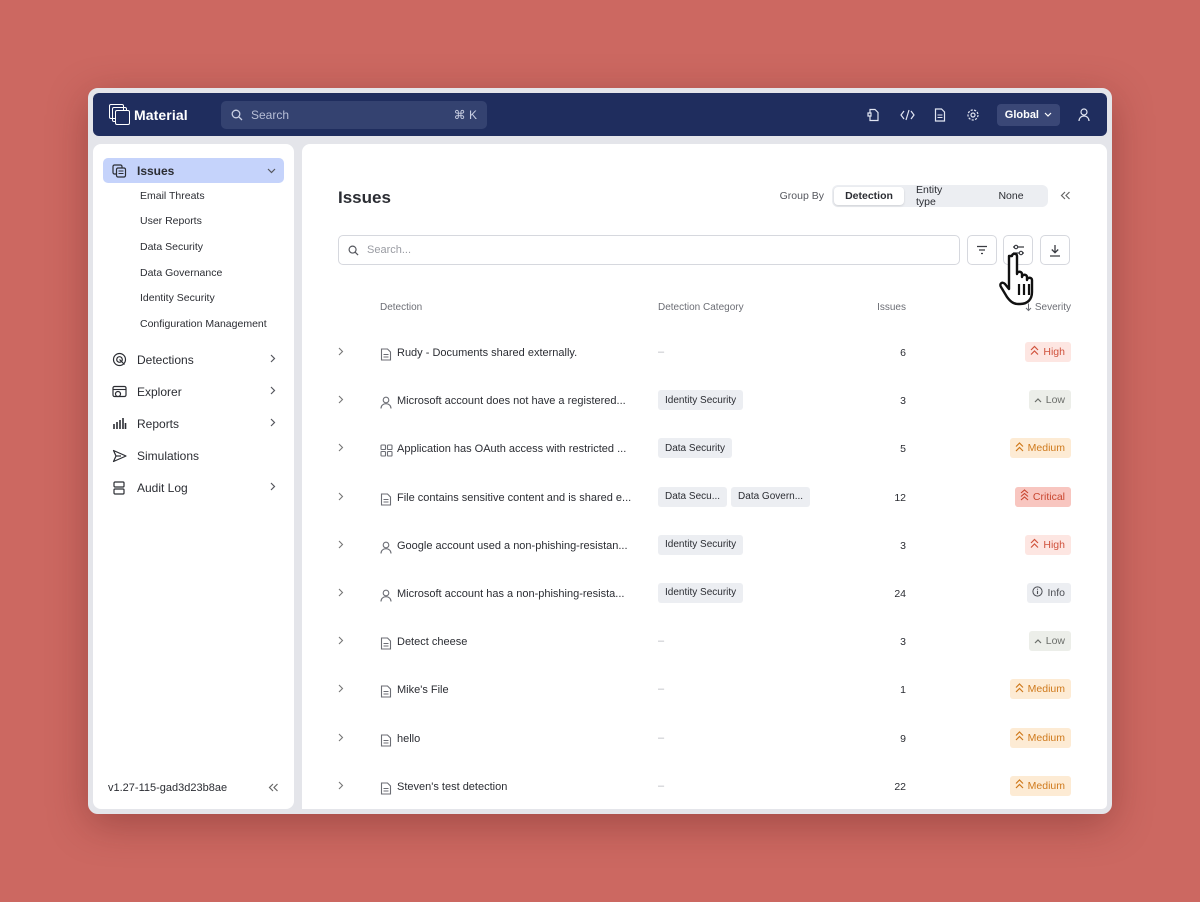  I want to click on sidebar-item-explorer: Explorer, so click(193, 392).